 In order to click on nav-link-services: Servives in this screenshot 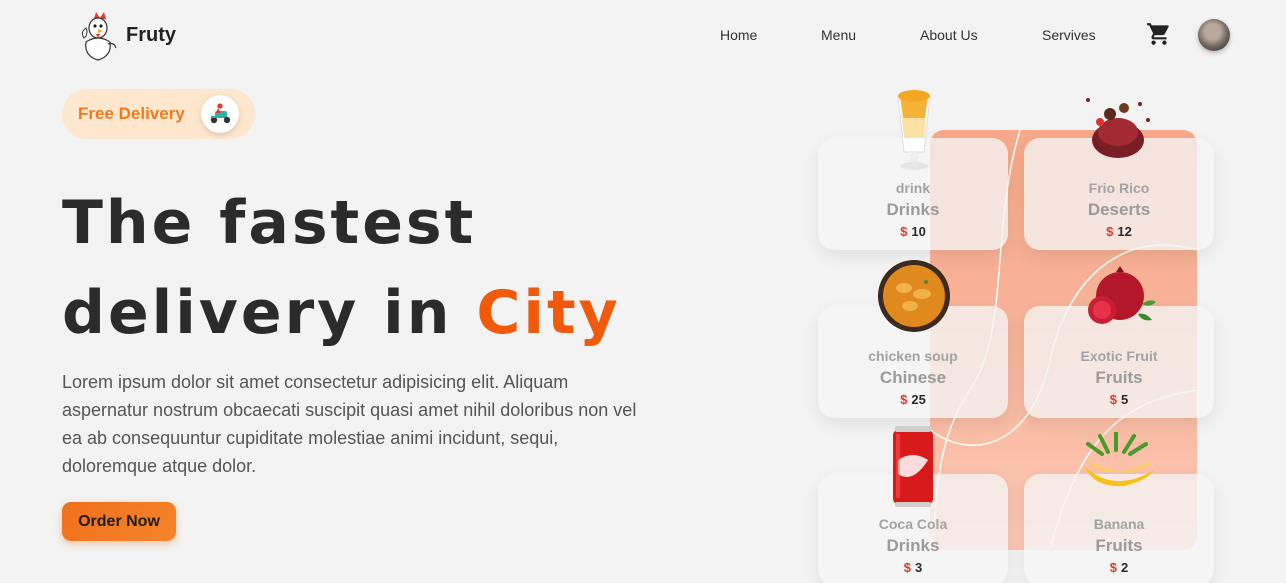, I will do `click(1069, 35)`.